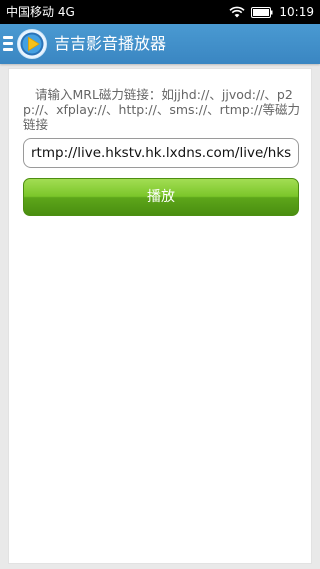 The height and width of the screenshot is (569, 320). Describe the element at coordinates (237, 12) in the screenshot. I see `wifi-icon` at that location.